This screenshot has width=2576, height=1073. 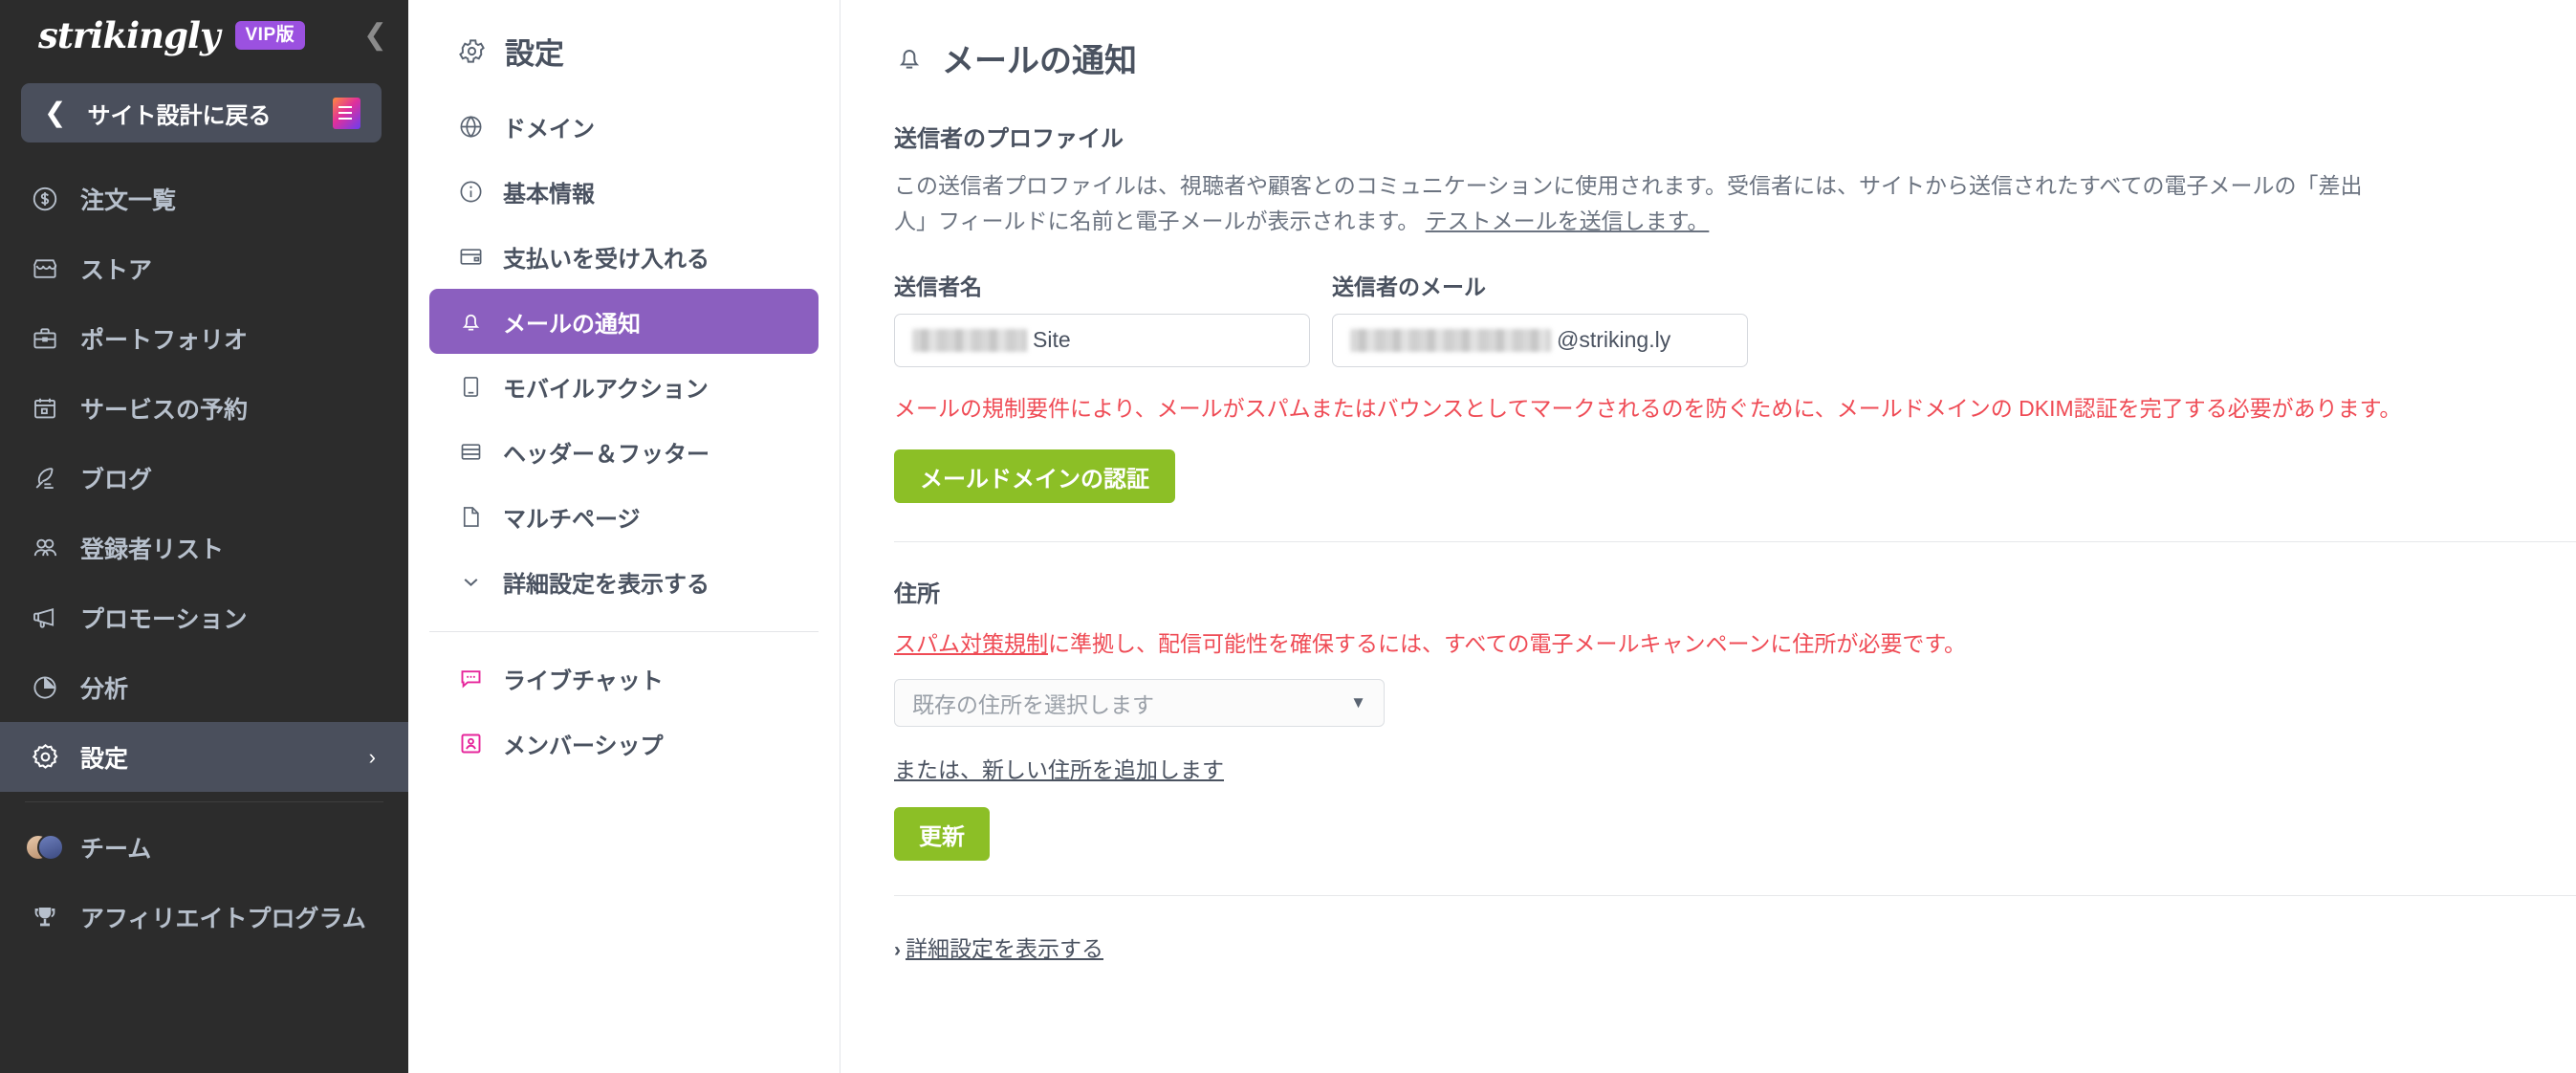 I want to click on verify-email-domain-button: メールドメインの認証, so click(x=1034, y=476).